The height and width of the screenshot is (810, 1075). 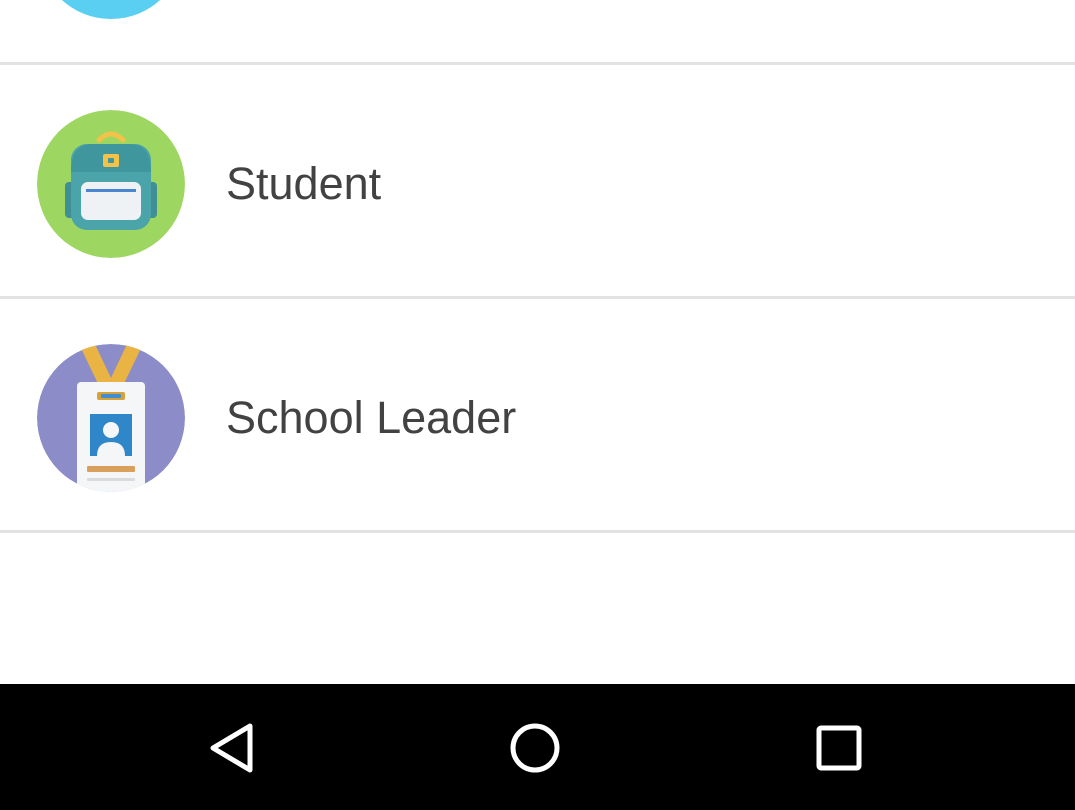 I want to click on recents-square-icon, so click(x=839, y=748).